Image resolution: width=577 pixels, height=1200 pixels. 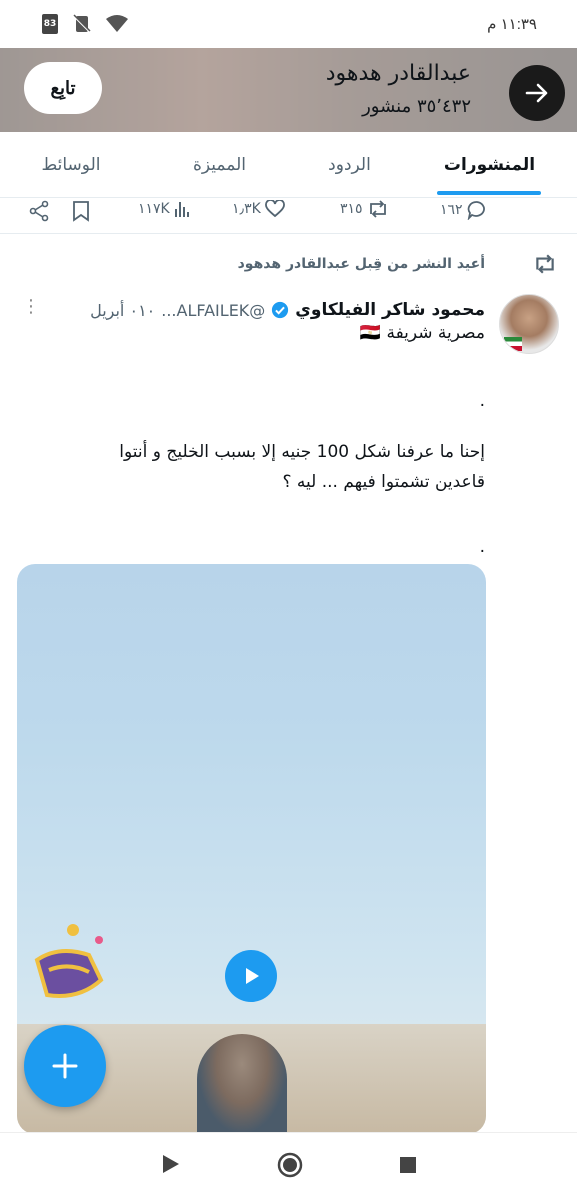 I want to click on more-options-icon: ⋮, so click(x=31, y=306).